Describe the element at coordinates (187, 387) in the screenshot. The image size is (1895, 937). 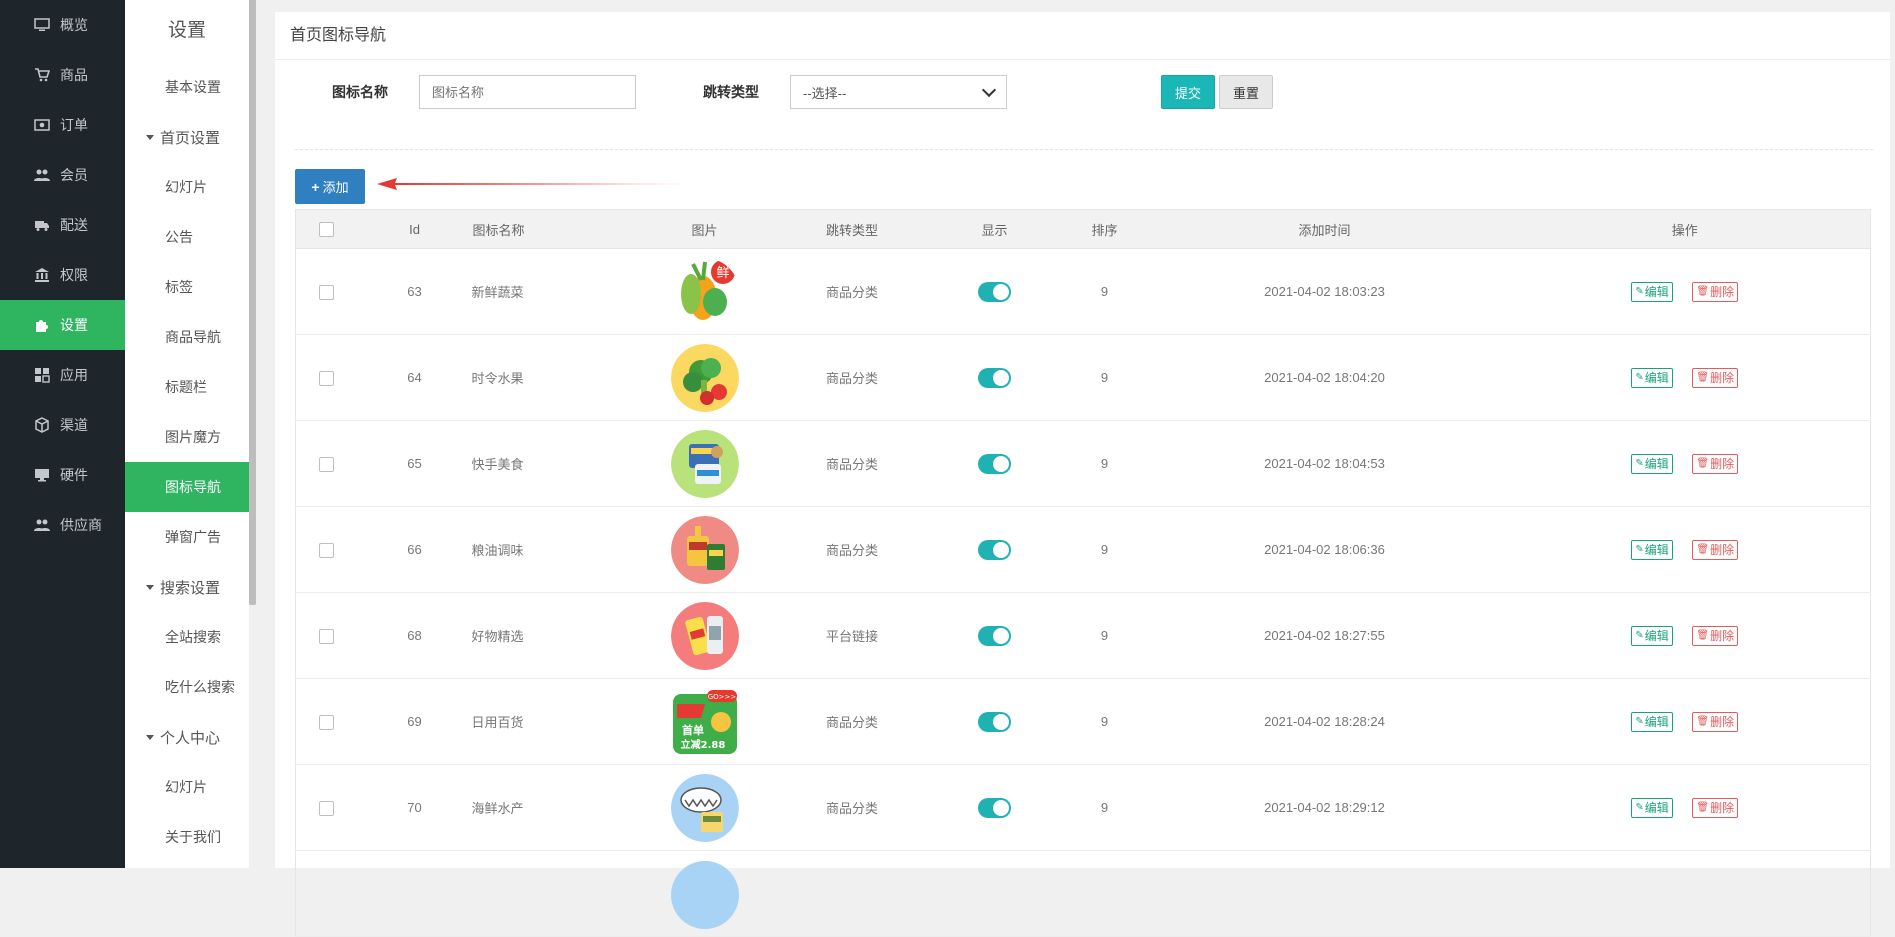
I see `sidebar-item-title-bar: 标题栏` at that location.